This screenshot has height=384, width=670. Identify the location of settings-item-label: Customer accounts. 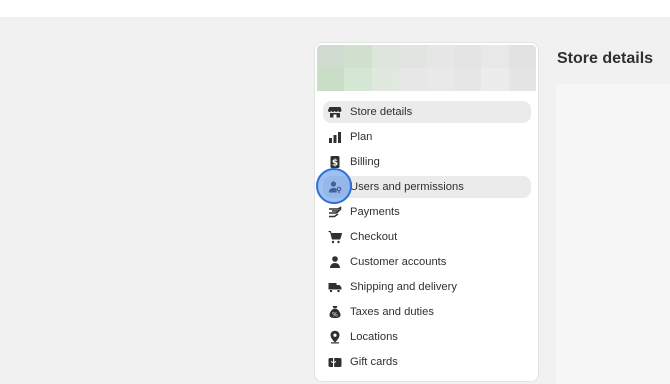
(398, 262).